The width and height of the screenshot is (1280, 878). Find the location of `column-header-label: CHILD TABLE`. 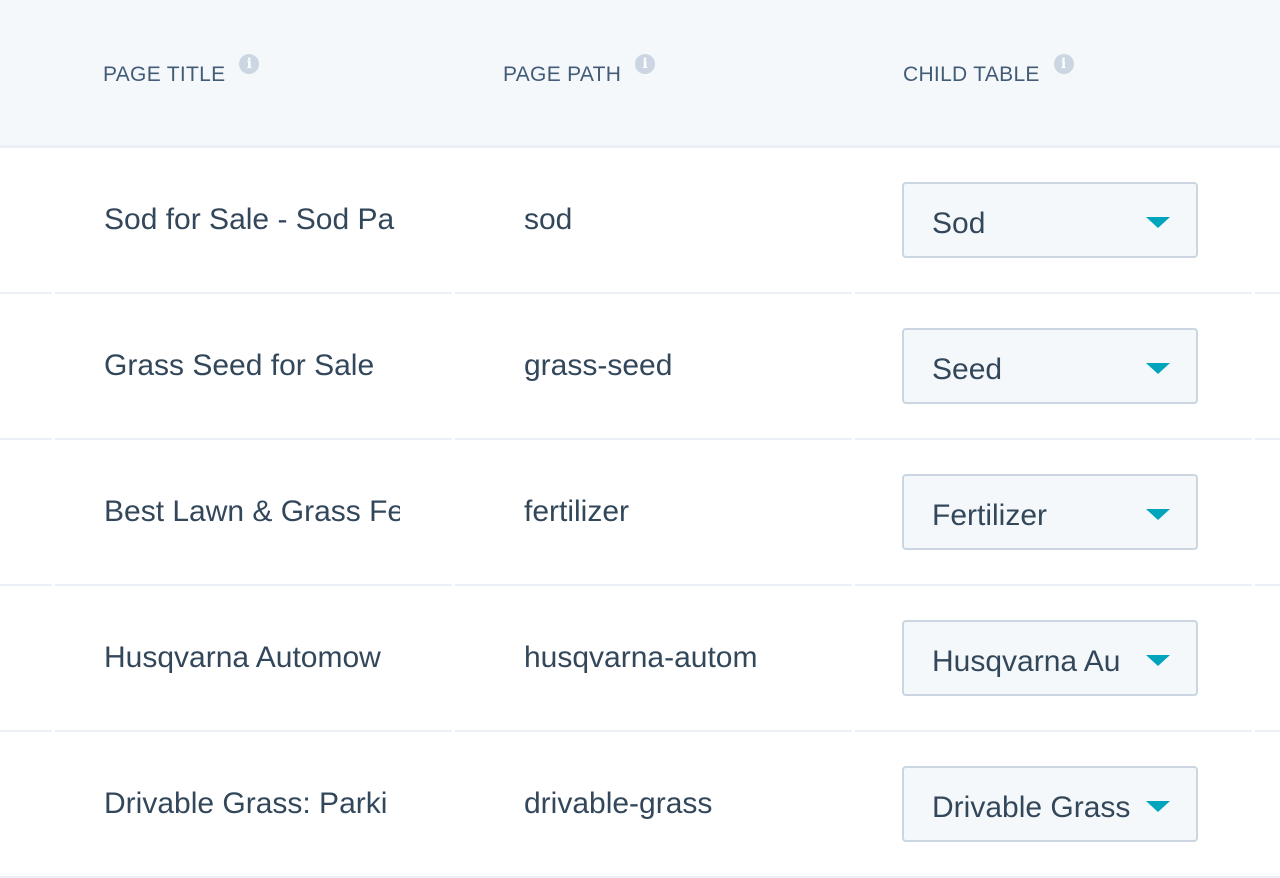

column-header-label: CHILD TABLE is located at coordinates (971, 74).